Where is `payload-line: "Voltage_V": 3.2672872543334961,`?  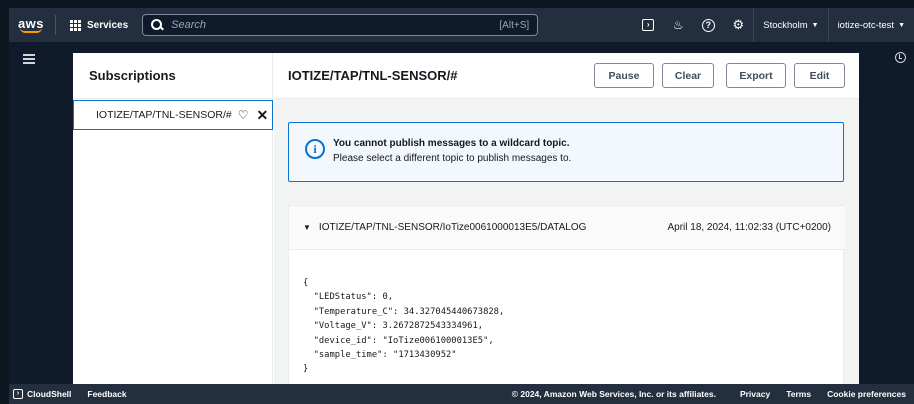 payload-line: "Voltage_V": 3.2672872543334961, is located at coordinates (393, 326).